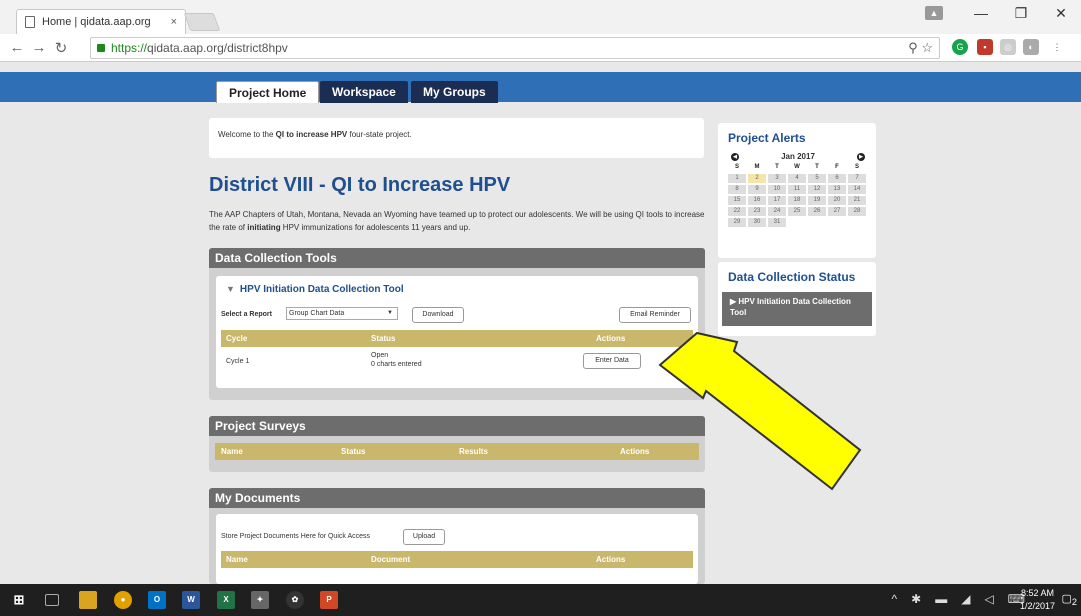  Describe the element at coordinates (329, 600) in the screenshot. I see `powerpoint-icon: P` at that location.